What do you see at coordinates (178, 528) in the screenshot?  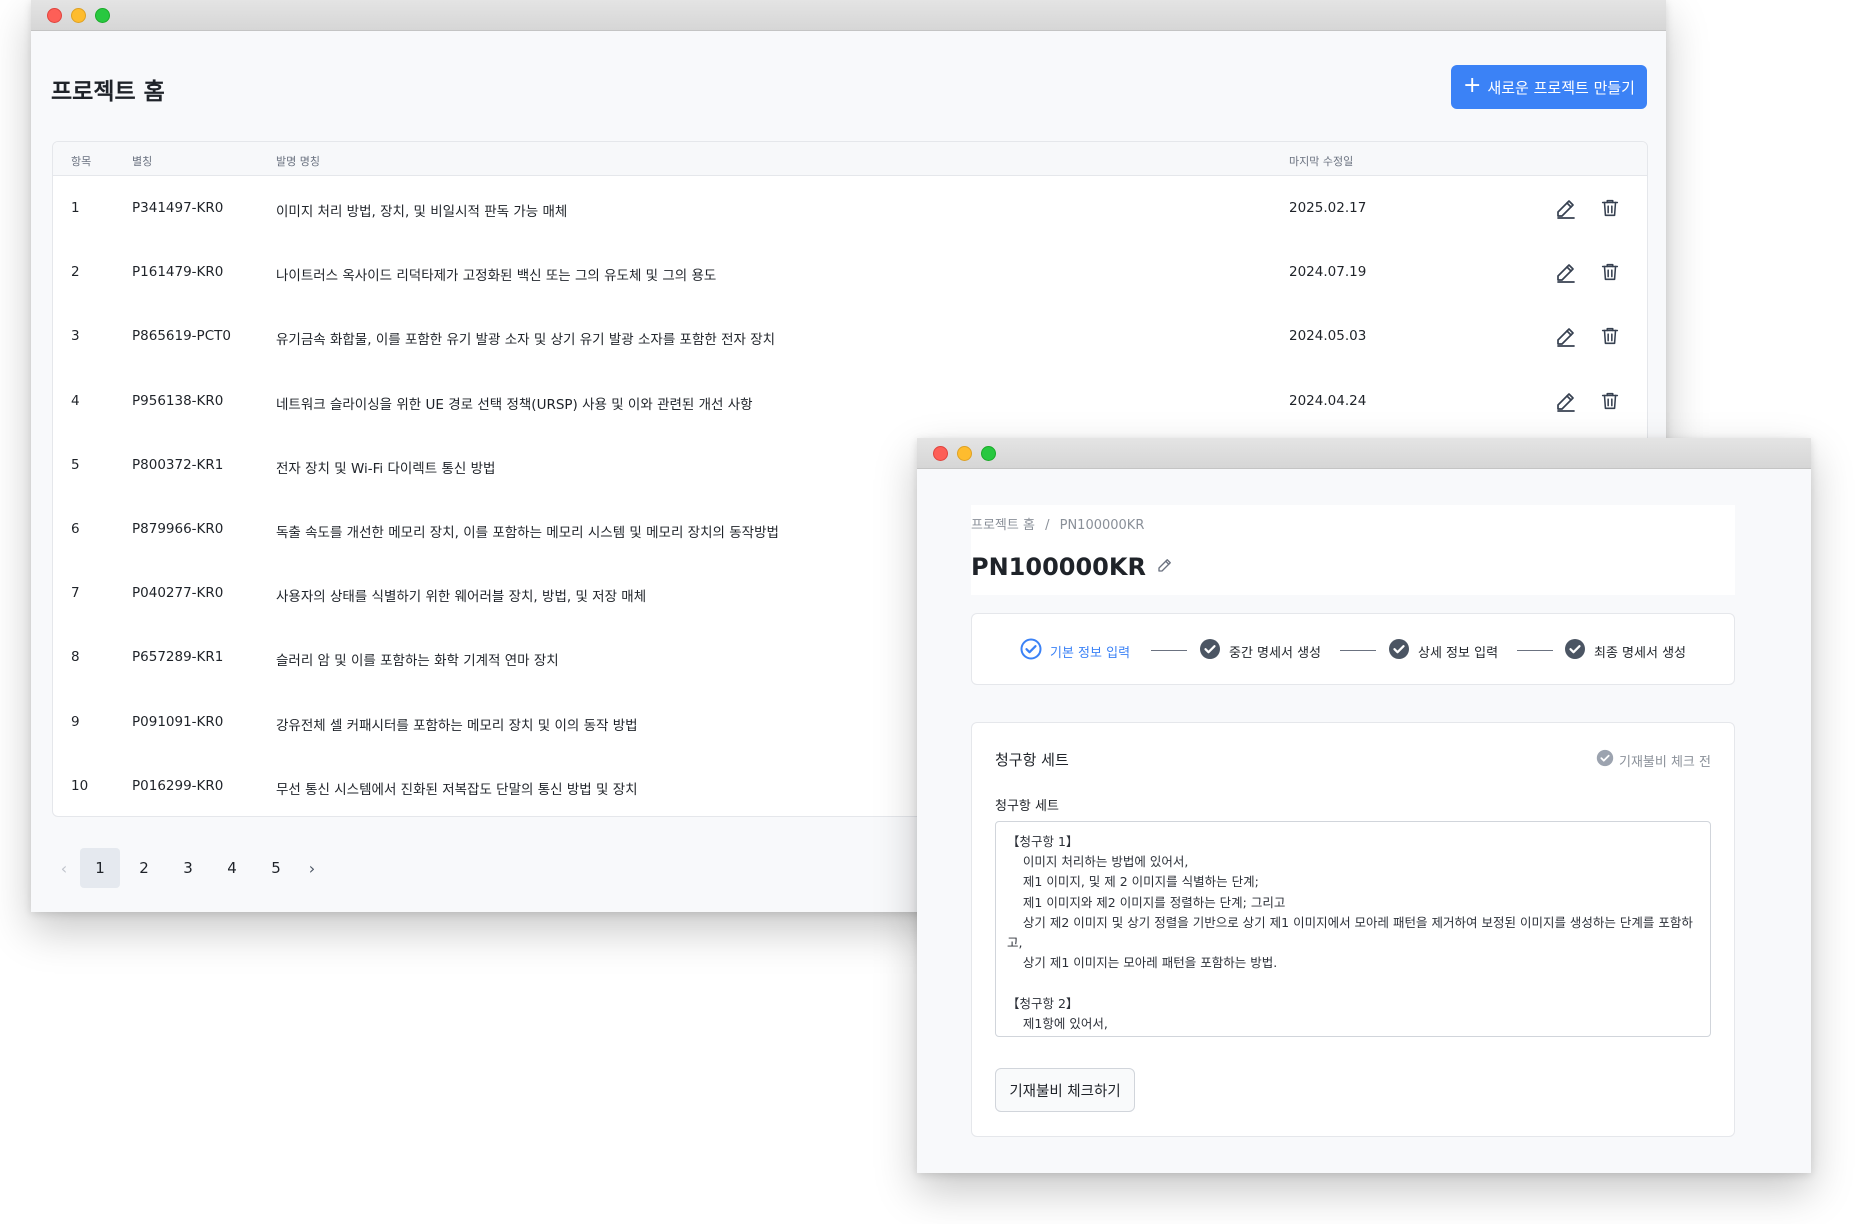 I see `row-alias: P879966-KR0` at bounding box center [178, 528].